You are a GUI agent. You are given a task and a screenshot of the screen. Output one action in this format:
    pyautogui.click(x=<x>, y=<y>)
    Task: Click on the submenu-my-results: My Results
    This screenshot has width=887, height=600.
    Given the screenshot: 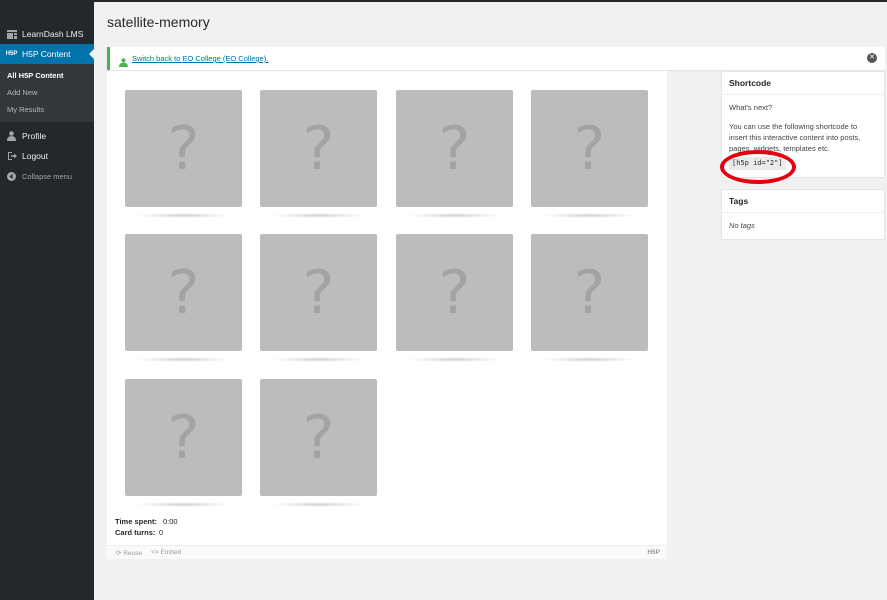 What is the action you would take?
    pyautogui.click(x=47, y=109)
    